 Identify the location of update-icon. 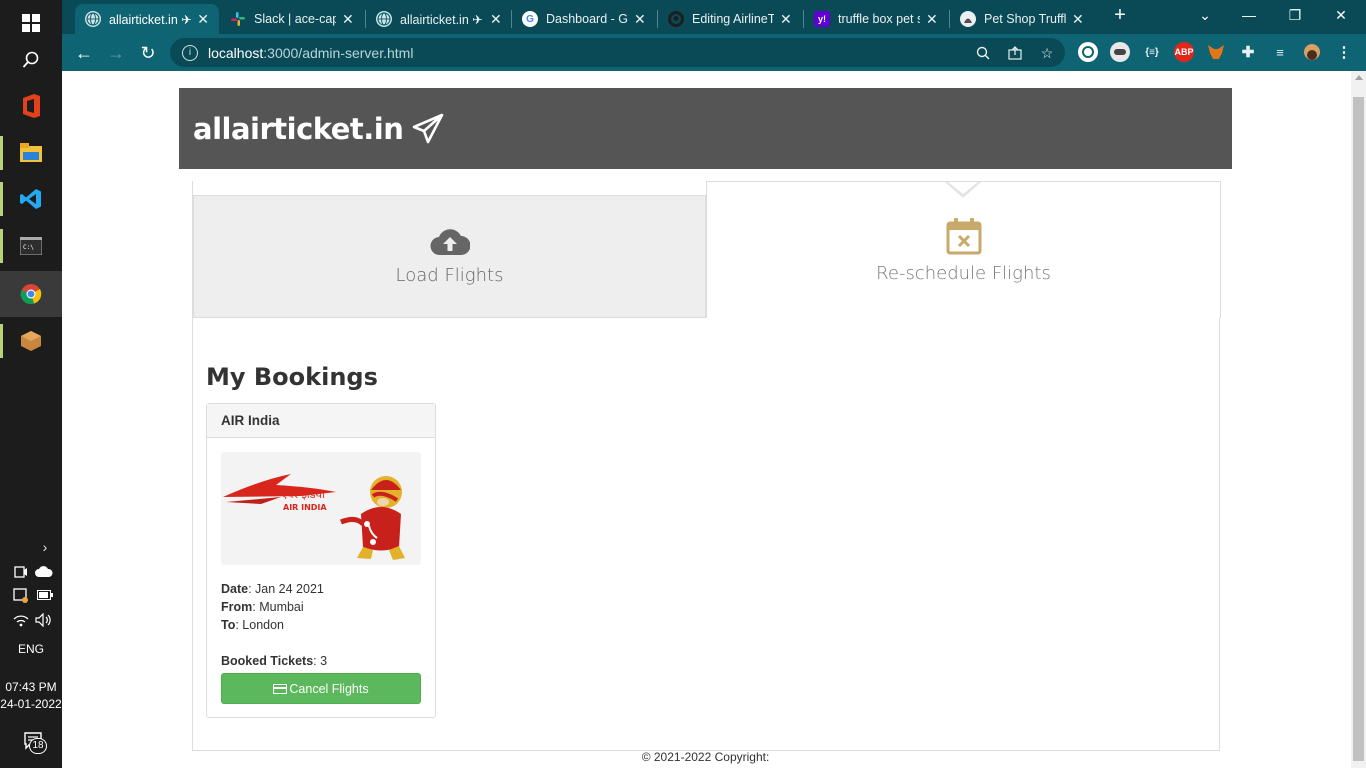
(21, 595).